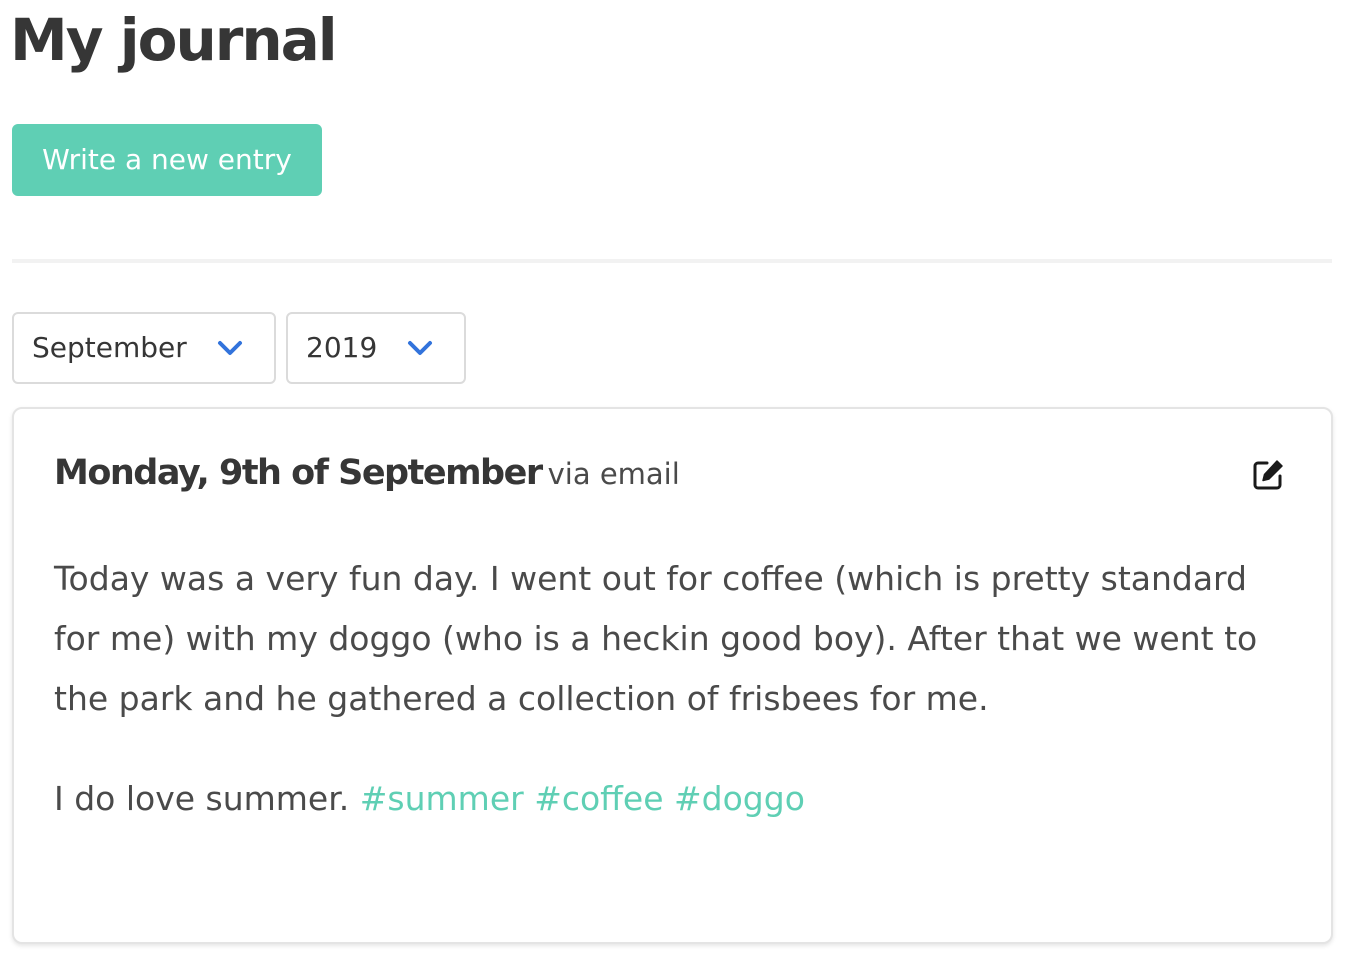 The image size is (1358, 972). I want to click on tag-summer: #summer, so click(442, 798).